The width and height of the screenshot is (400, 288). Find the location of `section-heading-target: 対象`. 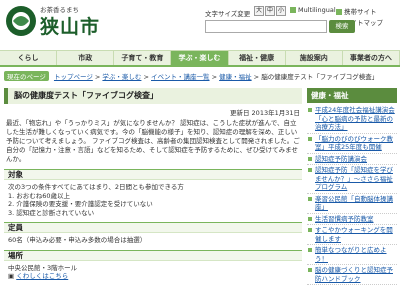

section-heading-target: 対象 is located at coordinates (153, 174).